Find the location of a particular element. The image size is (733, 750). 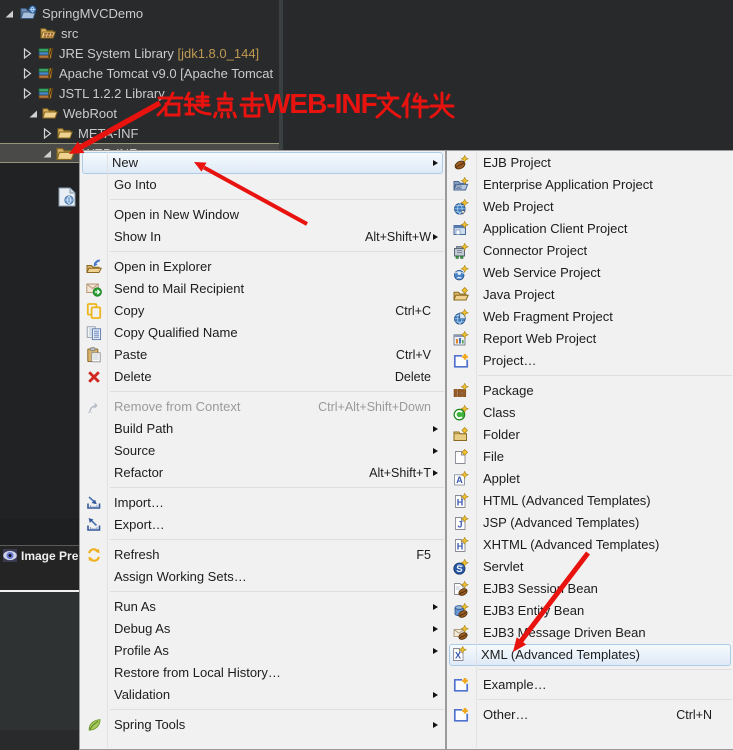

svg-text: S is located at coordinates (459, 569).